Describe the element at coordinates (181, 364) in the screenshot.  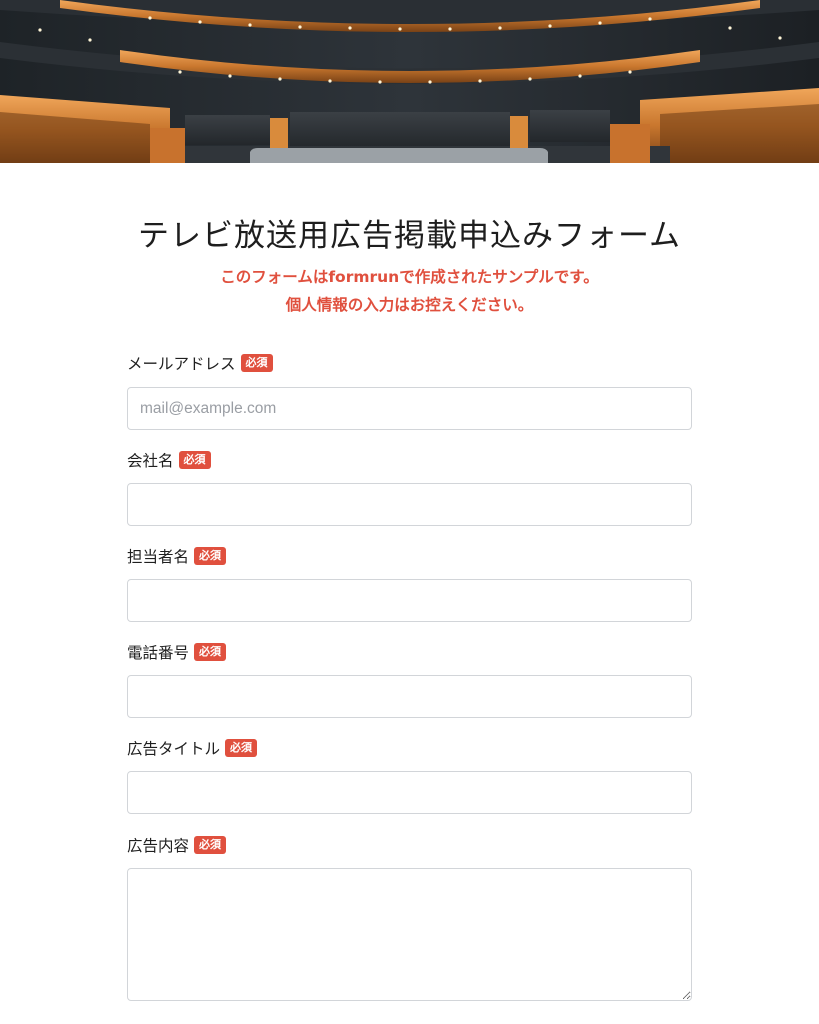
I see `email-label-text: メールアドレス` at that location.